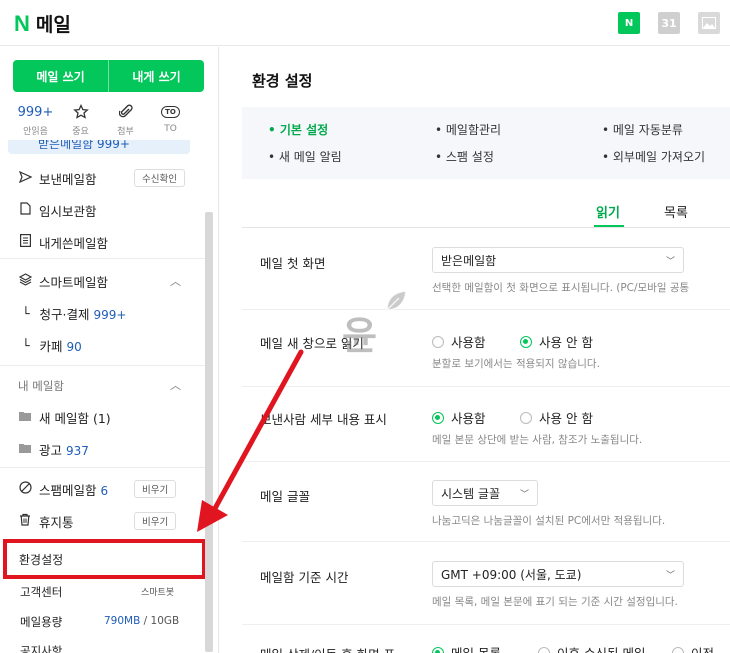 The height and width of the screenshot is (653, 730). What do you see at coordinates (159, 178) in the screenshot?
I see `read-receipt-button: 수신확인` at bounding box center [159, 178].